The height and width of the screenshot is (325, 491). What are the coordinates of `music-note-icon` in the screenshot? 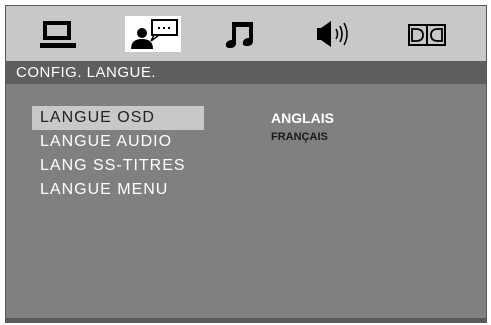 It's located at (239, 35).